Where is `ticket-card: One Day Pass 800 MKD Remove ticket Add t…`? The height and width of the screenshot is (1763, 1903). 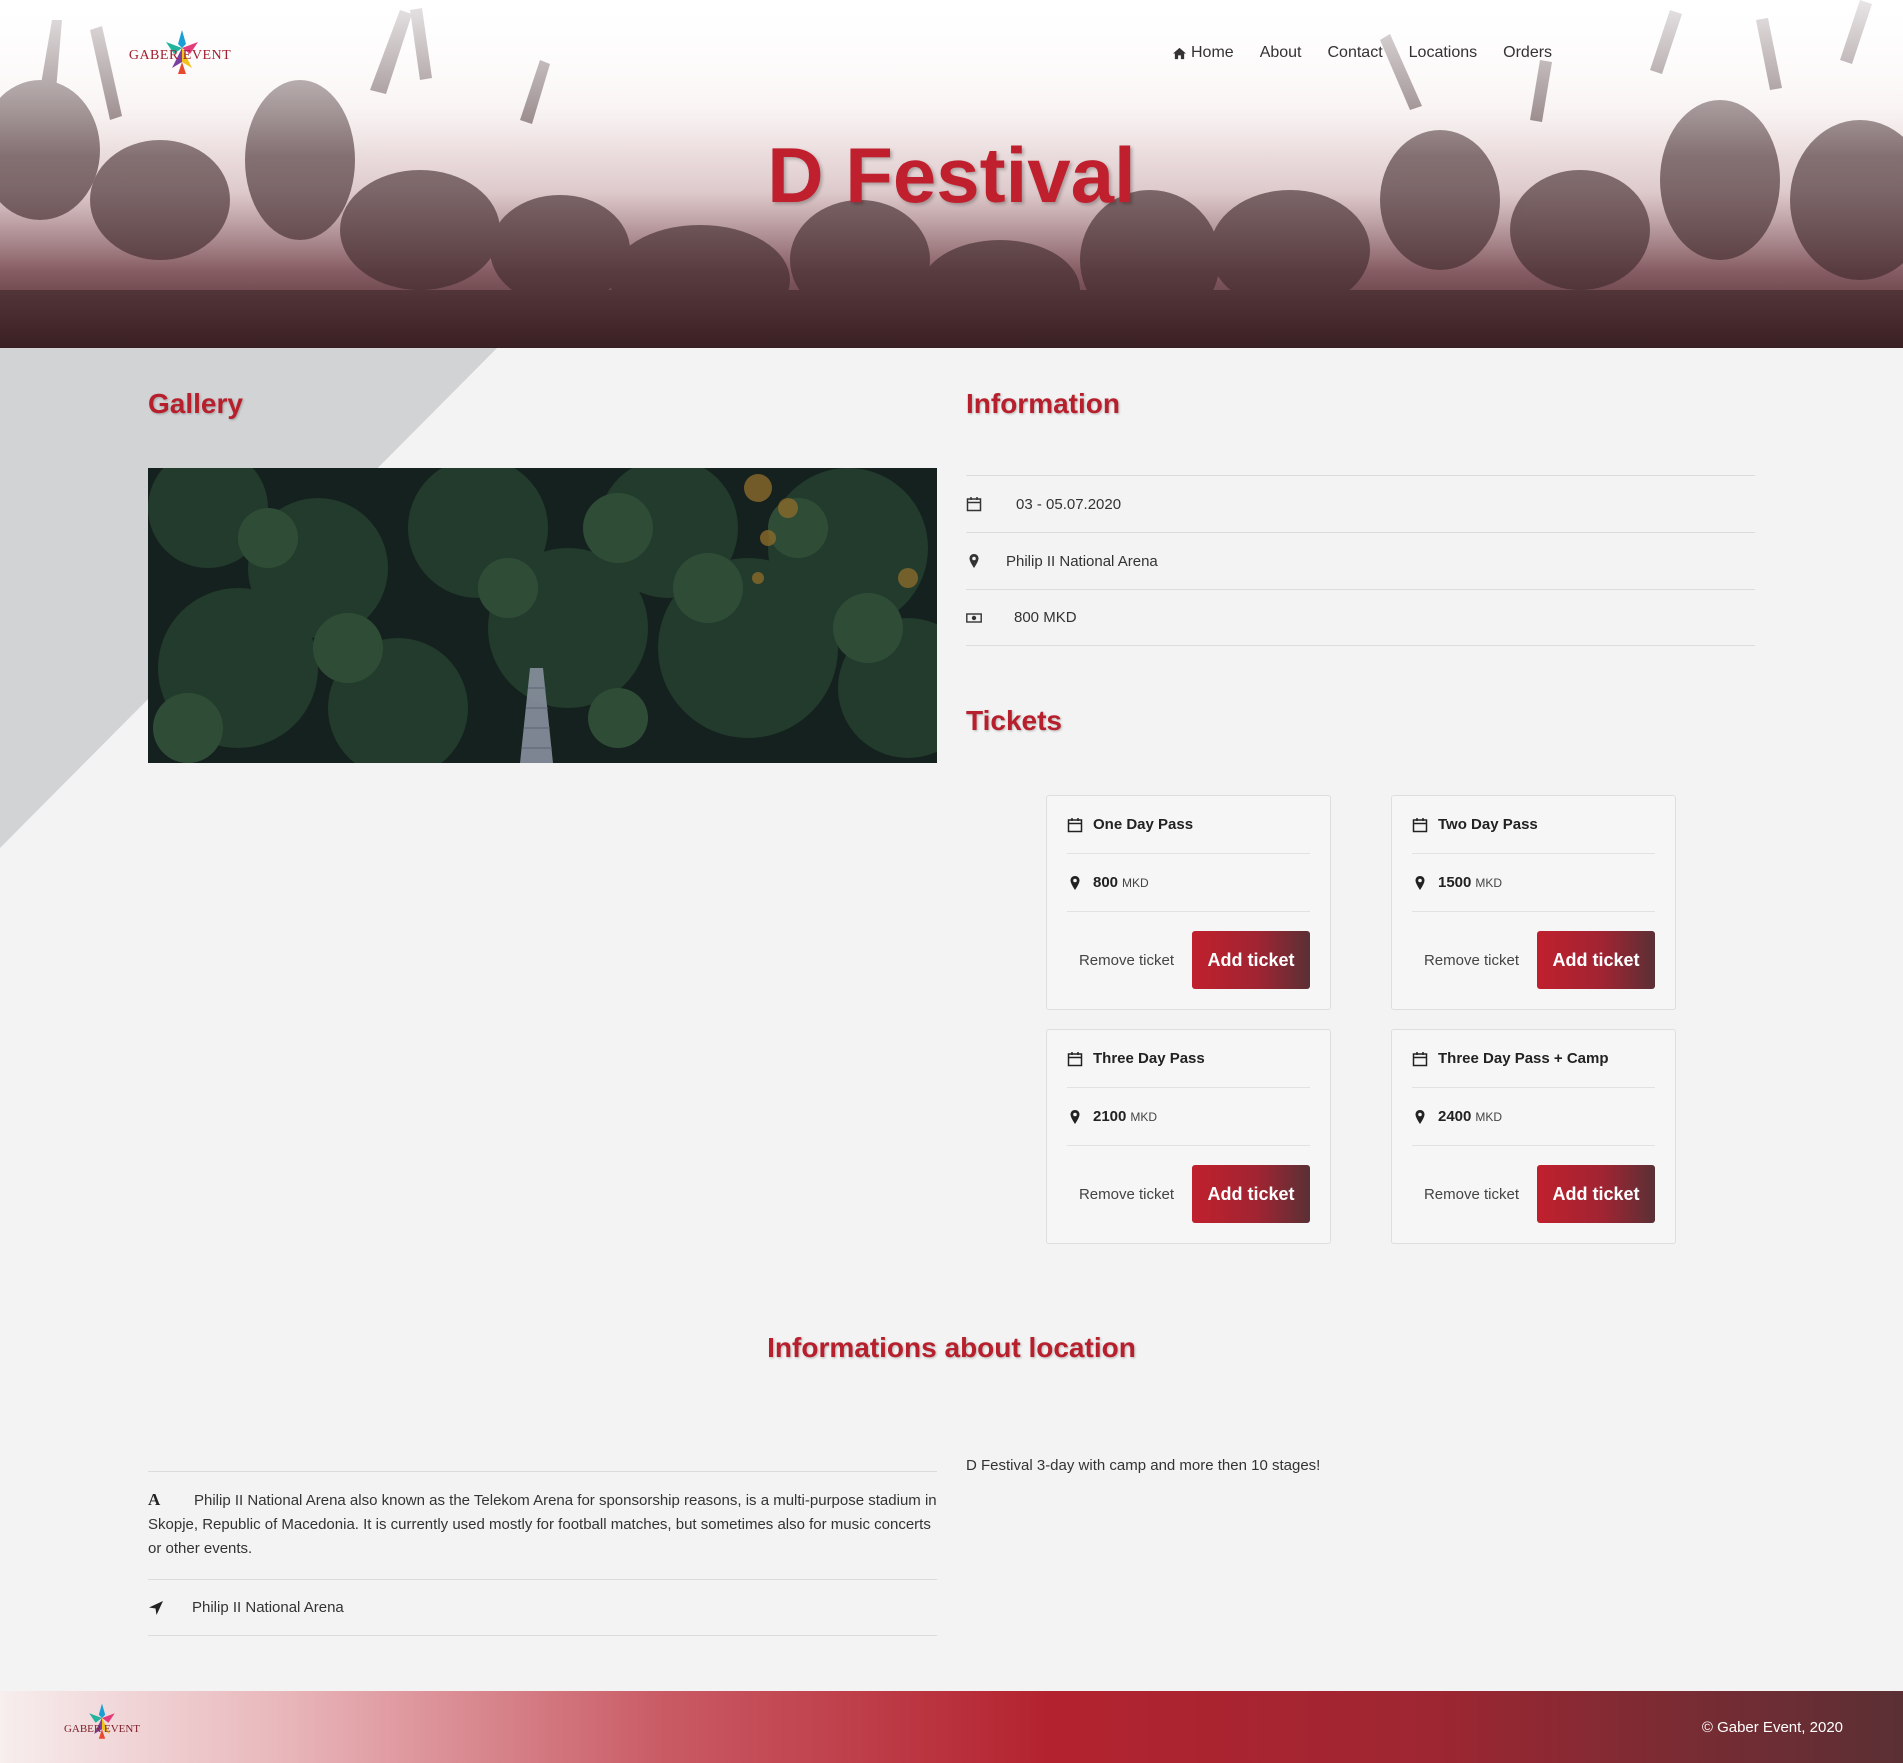 ticket-card: One Day Pass 800 MKD Remove ticket Add t… is located at coordinates (1188, 902).